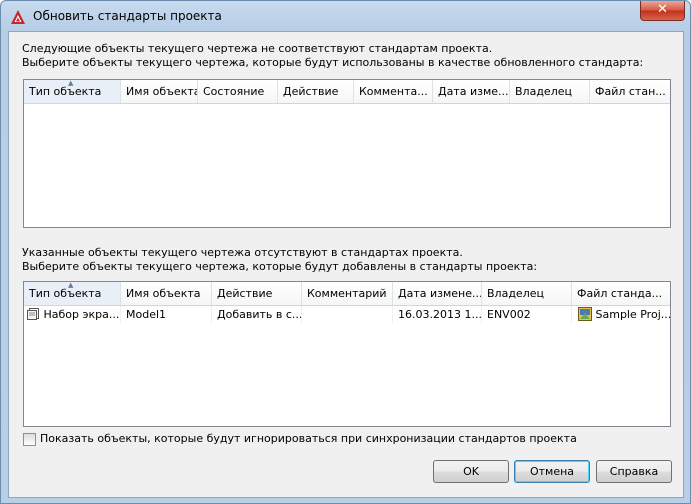 The height and width of the screenshot is (504, 691). I want to click on cell-object-name: Model1, so click(166, 315).